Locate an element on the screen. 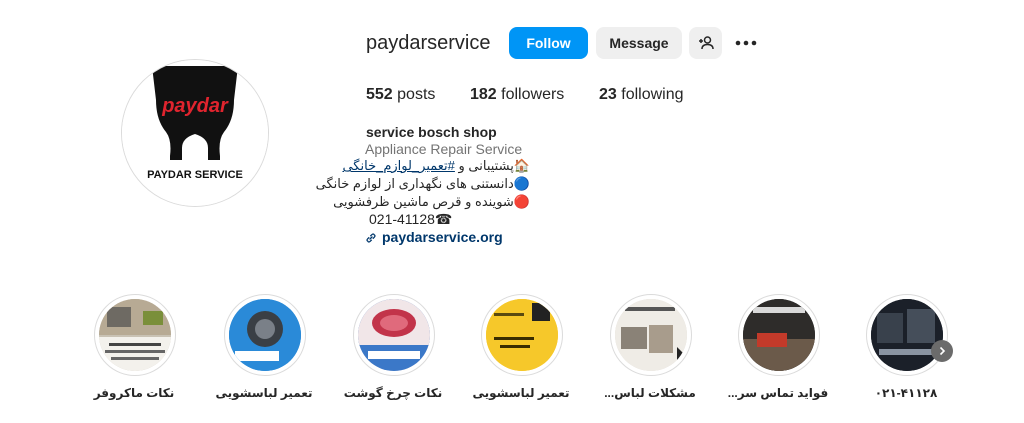  follow-button: Follow is located at coordinates (548, 43).